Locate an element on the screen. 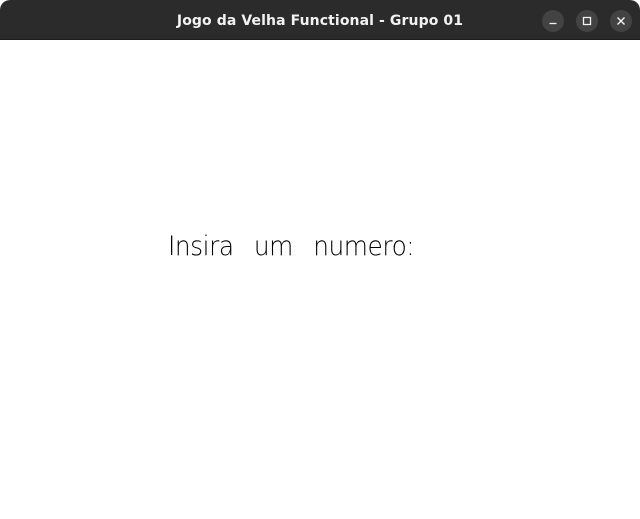 This screenshot has width=640, height=519. minimize-icon is located at coordinates (553, 21).